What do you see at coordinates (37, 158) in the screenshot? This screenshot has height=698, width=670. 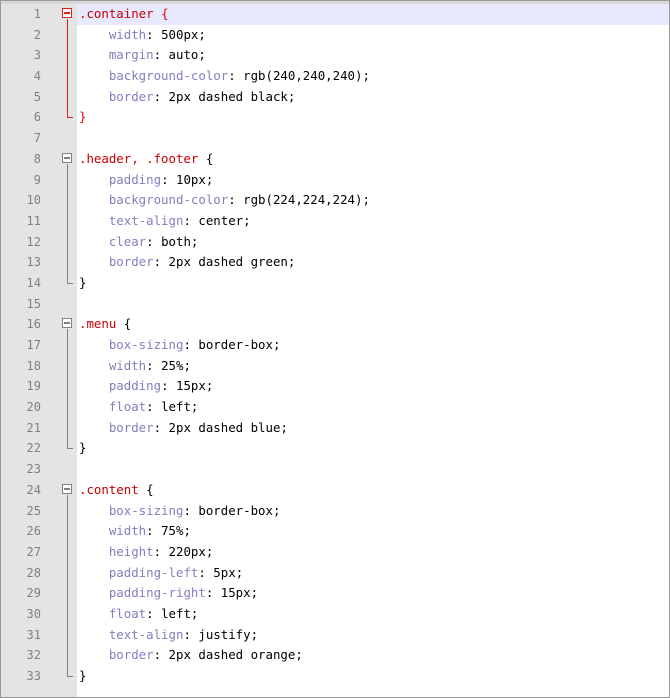 I see `line-number: 8` at bounding box center [37, 158].